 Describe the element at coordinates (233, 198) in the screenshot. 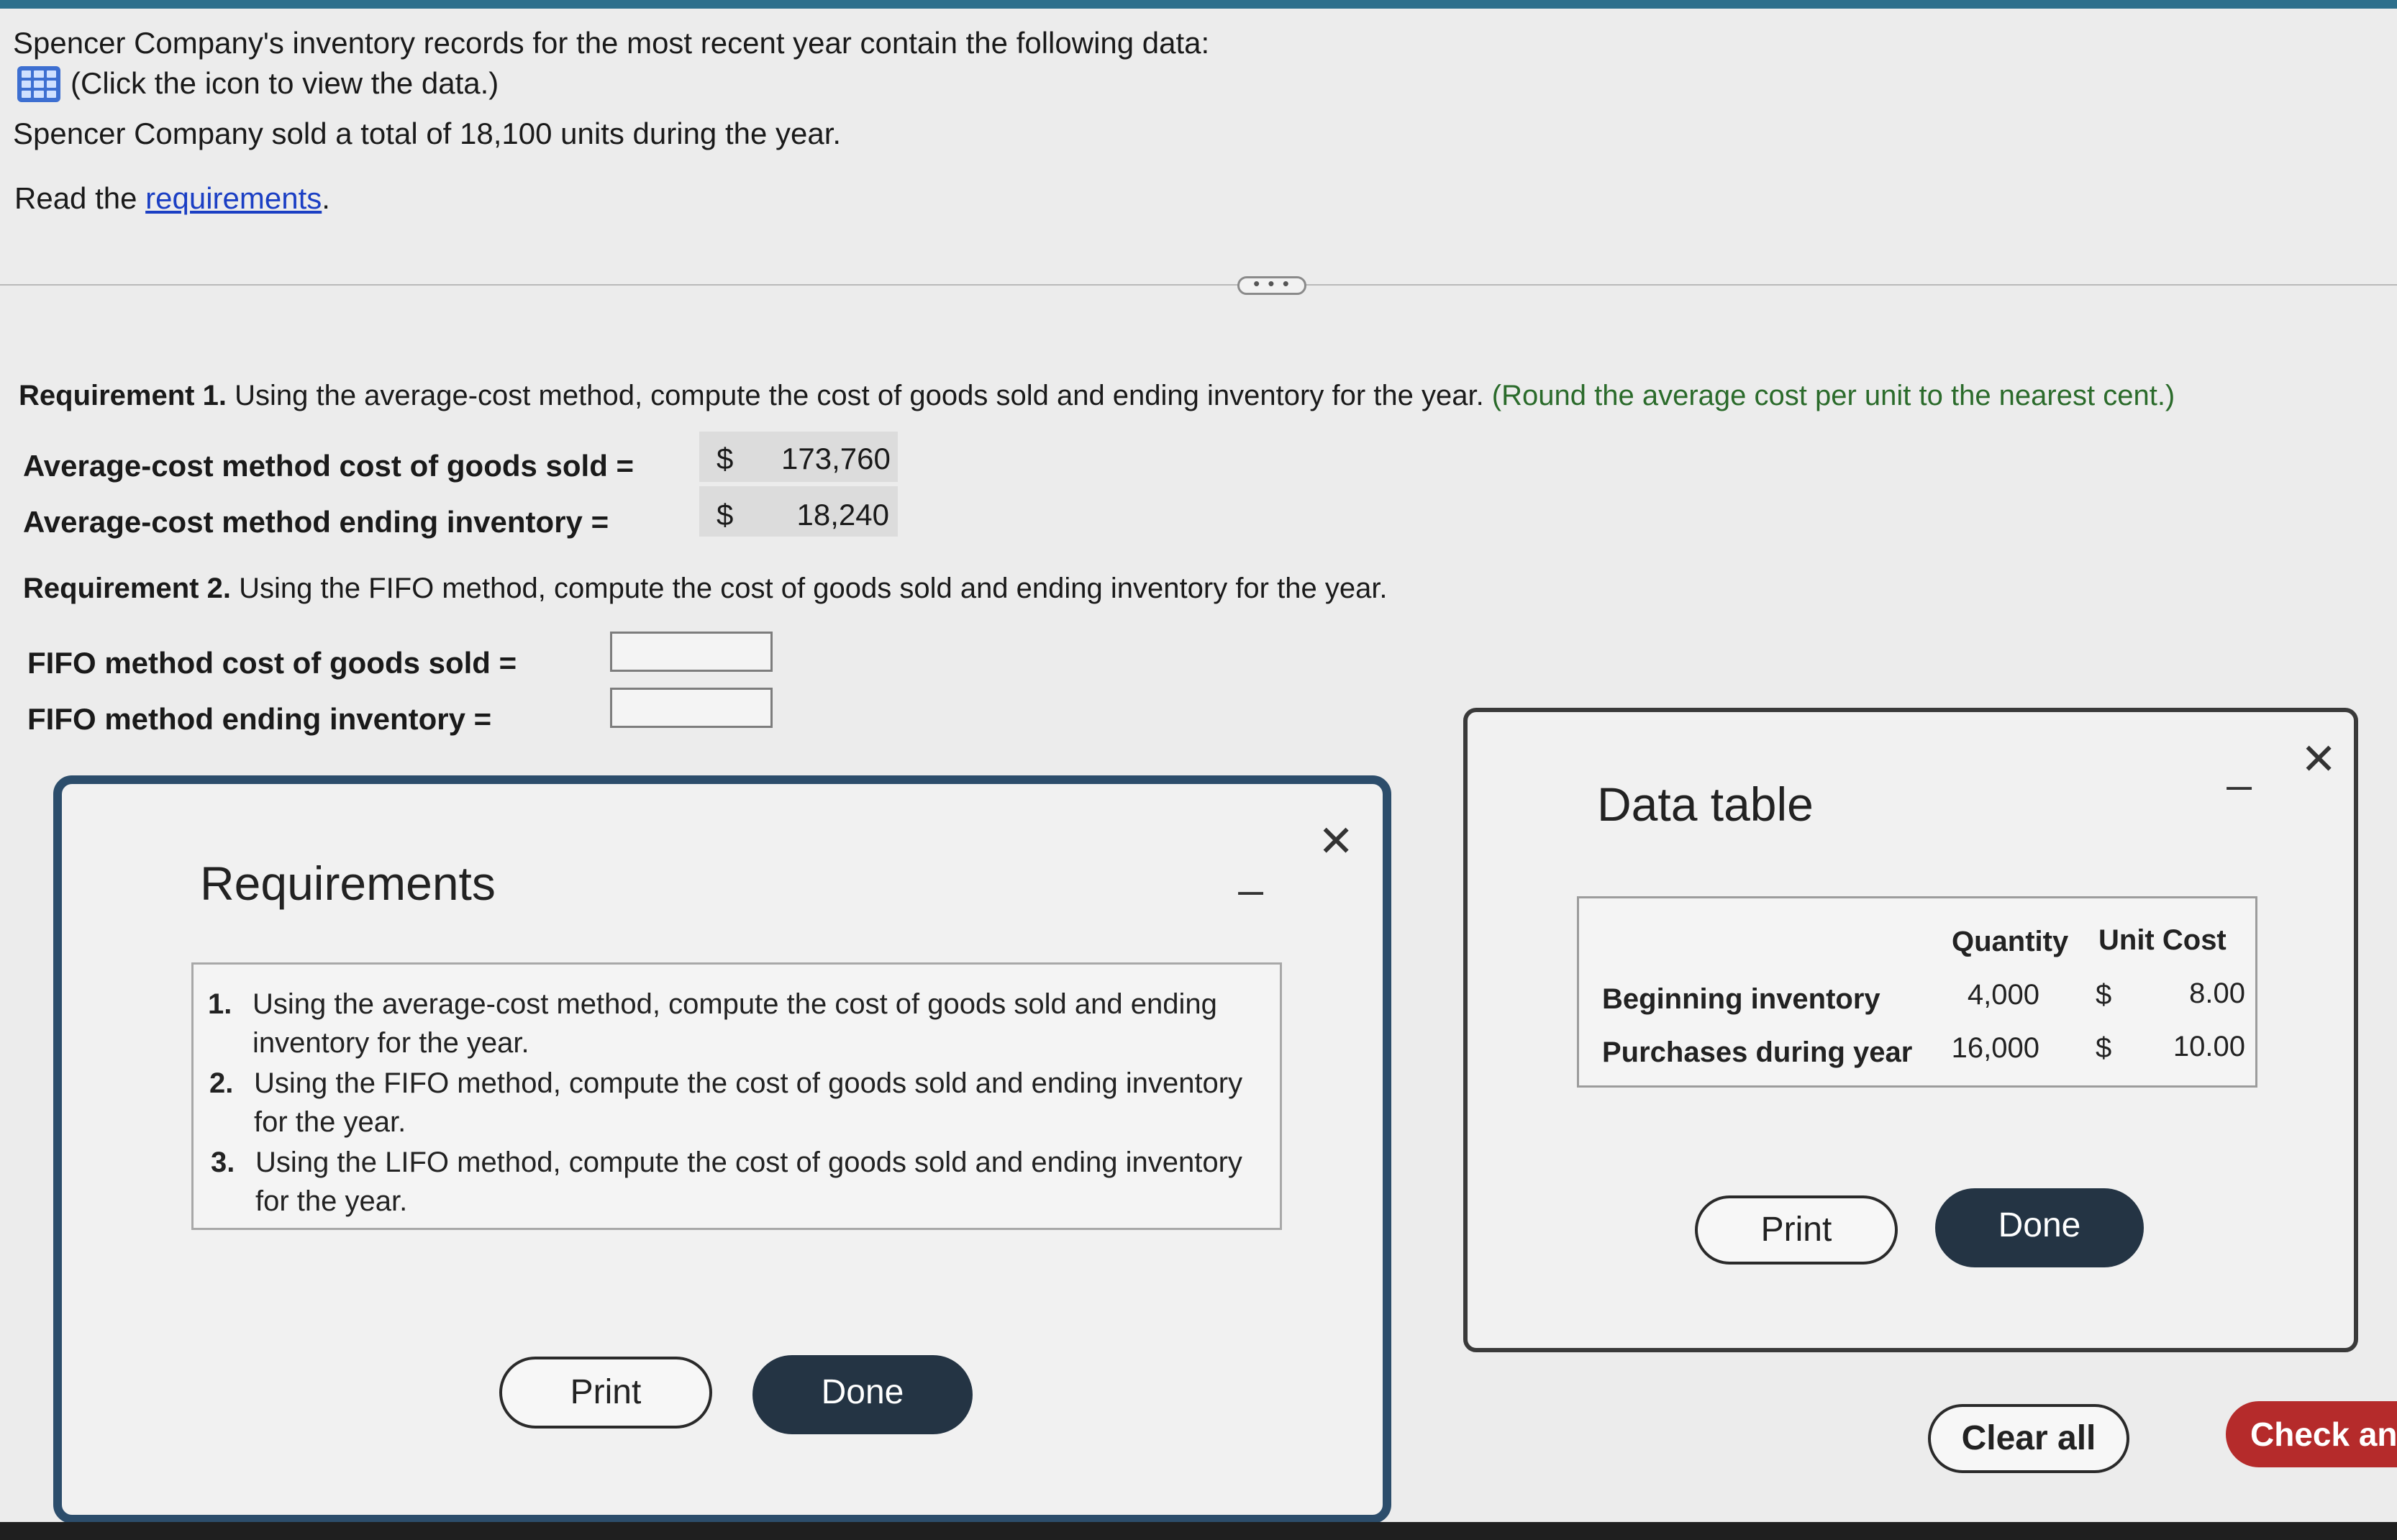

I see `requirements-link: requirements` at that location.